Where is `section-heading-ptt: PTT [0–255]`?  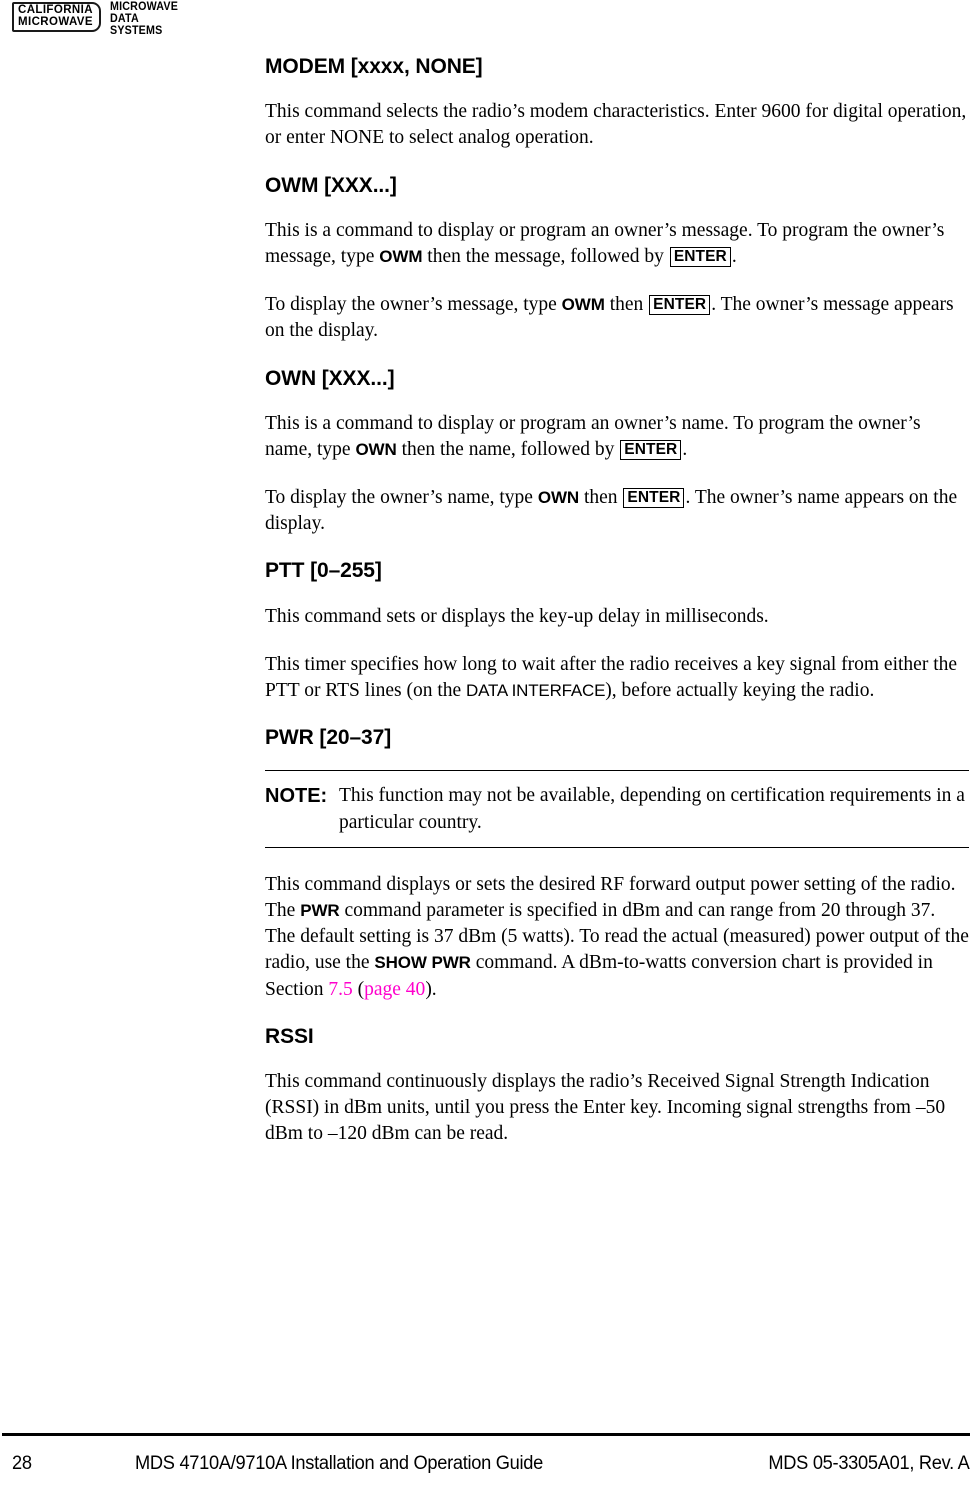
section-heading-ptt: PTT [0–255] is located at coordinates (323, 571).